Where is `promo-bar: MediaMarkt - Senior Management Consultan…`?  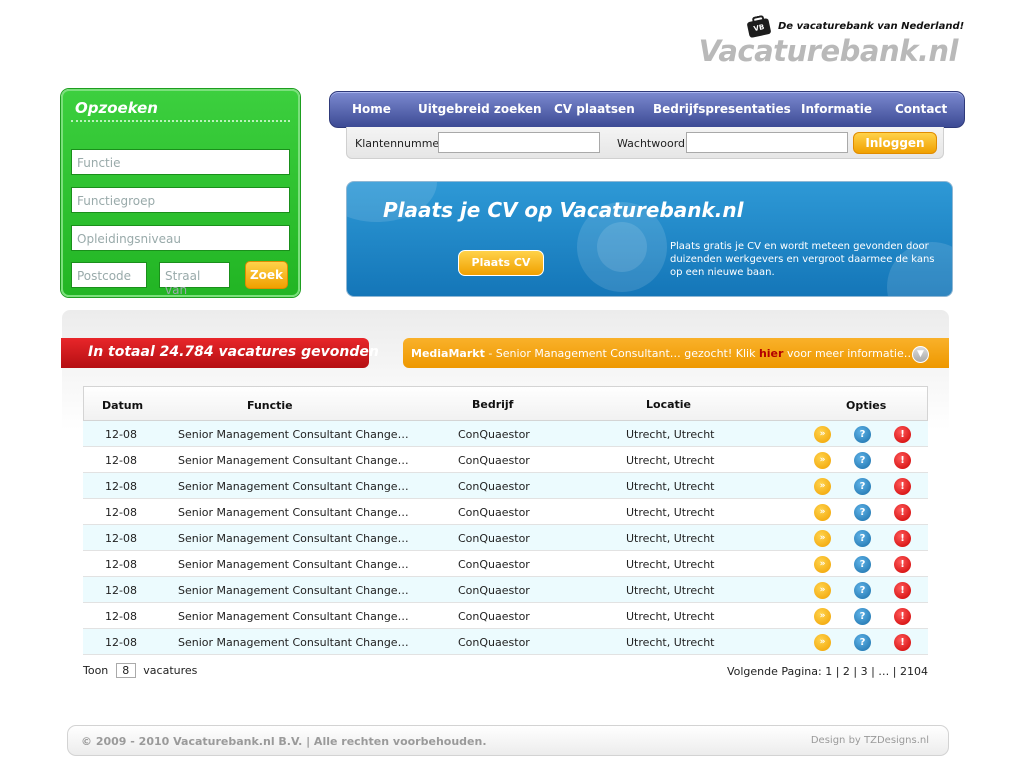 promo-bar: MediaMarkt - Senior Management Consultan… is located at coordinates (676, 353).